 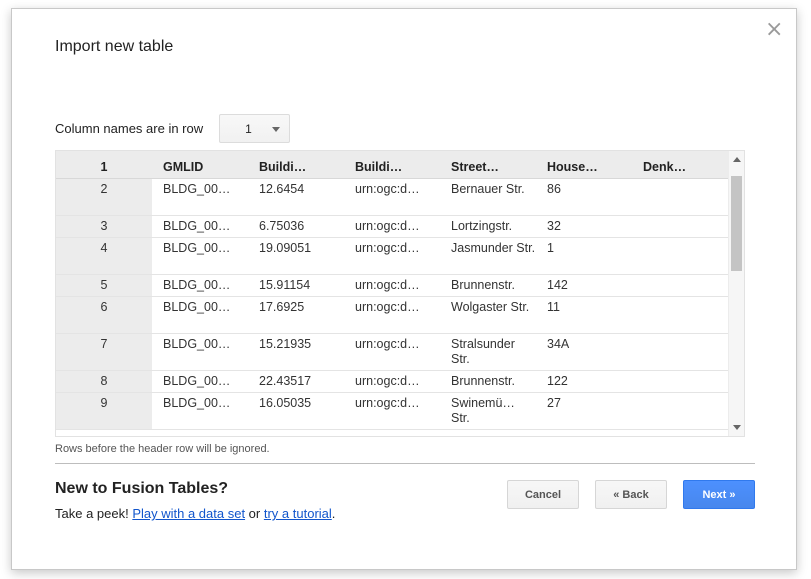 What do you see at coordinates (129, 128) in the screenshot?
I see `column-names-label: Column names are in row` at bounding box center [129, 128].